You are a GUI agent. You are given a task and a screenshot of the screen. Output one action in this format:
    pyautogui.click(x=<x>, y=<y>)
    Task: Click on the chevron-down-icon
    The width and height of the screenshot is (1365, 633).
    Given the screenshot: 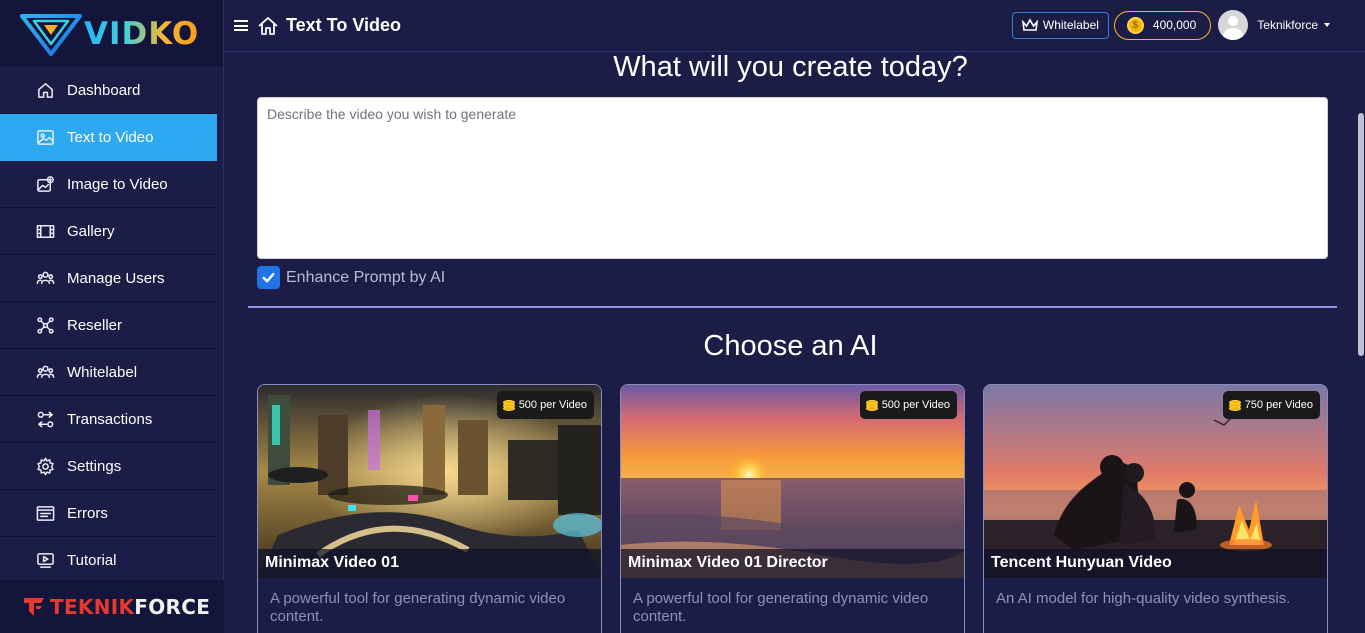 What is the action you would take?
    pyautogui.click(x=1327, y=25)
    